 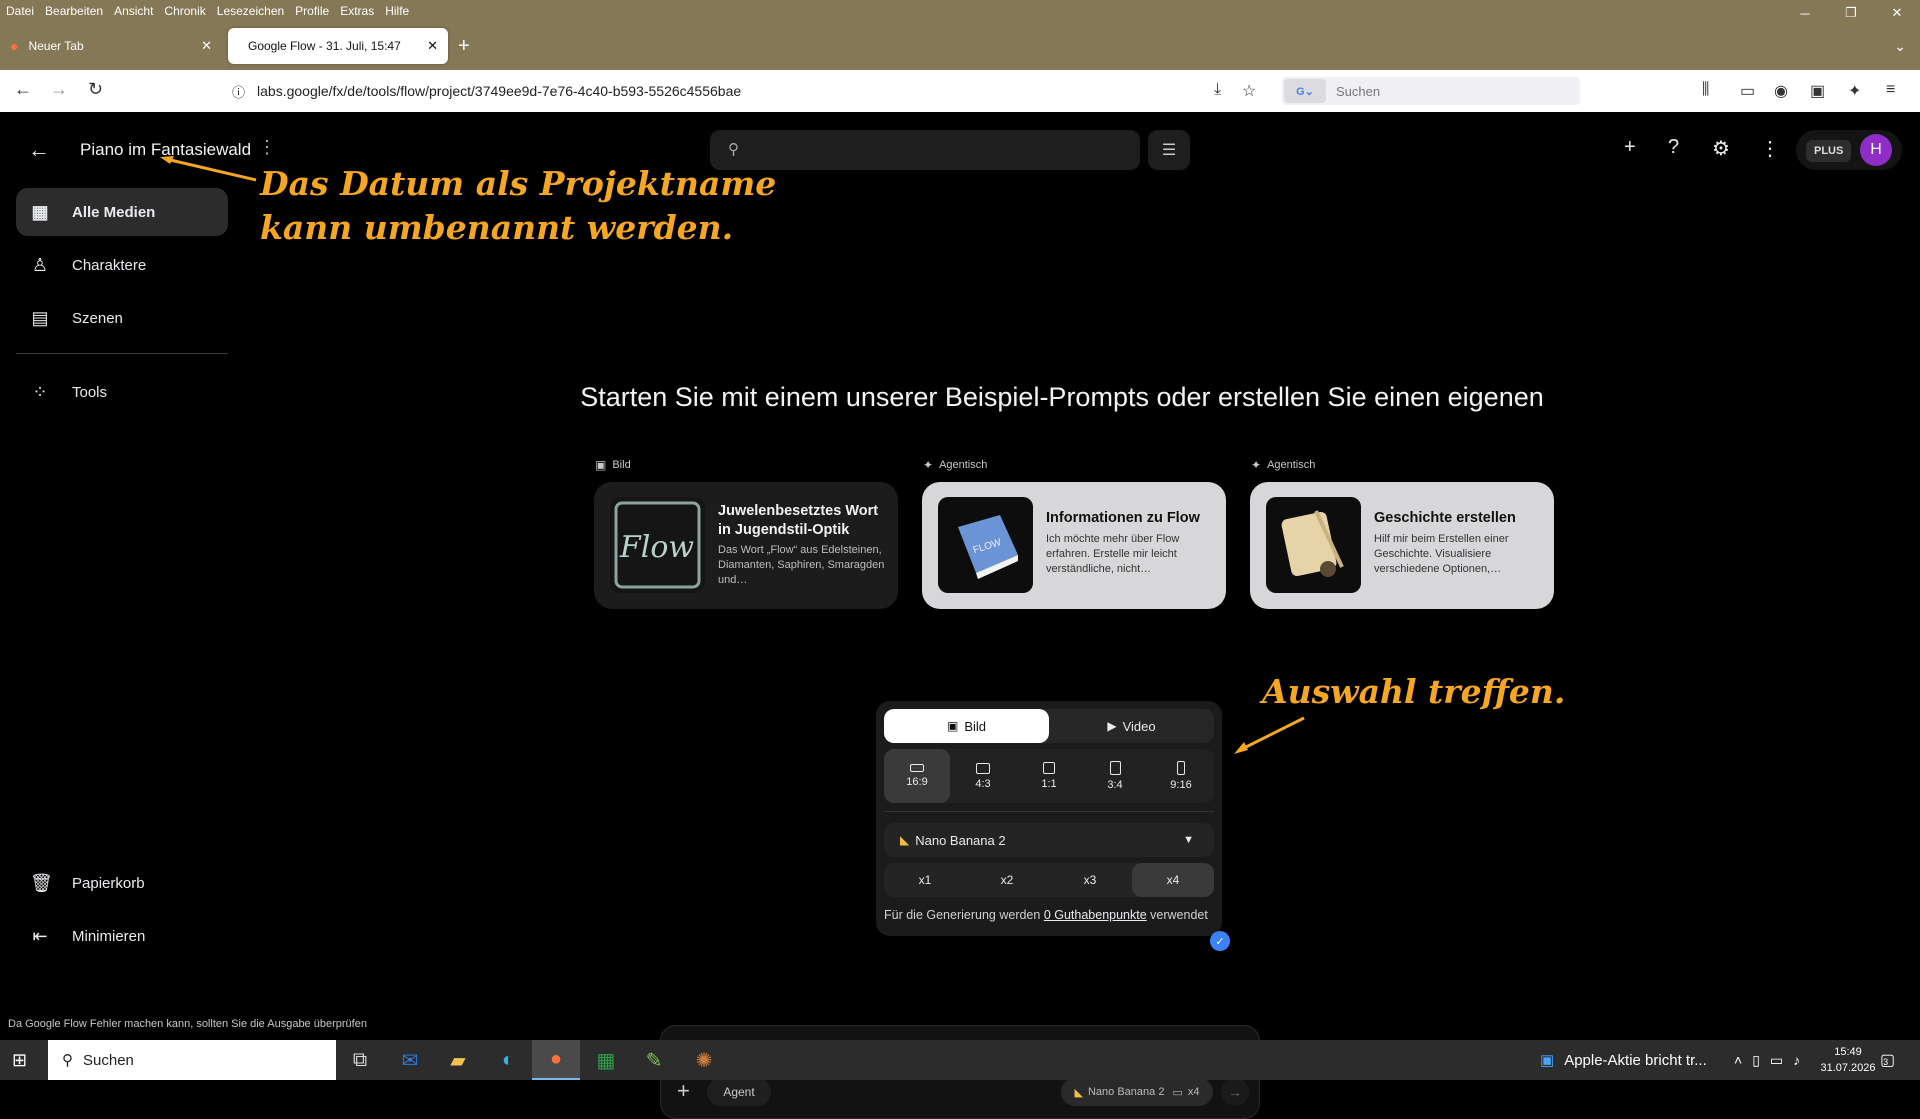 What do you see at coordinates (508, 1060) in the screenshot?
I see `edge-icon: ◐` at bounding box center [508, 1060].